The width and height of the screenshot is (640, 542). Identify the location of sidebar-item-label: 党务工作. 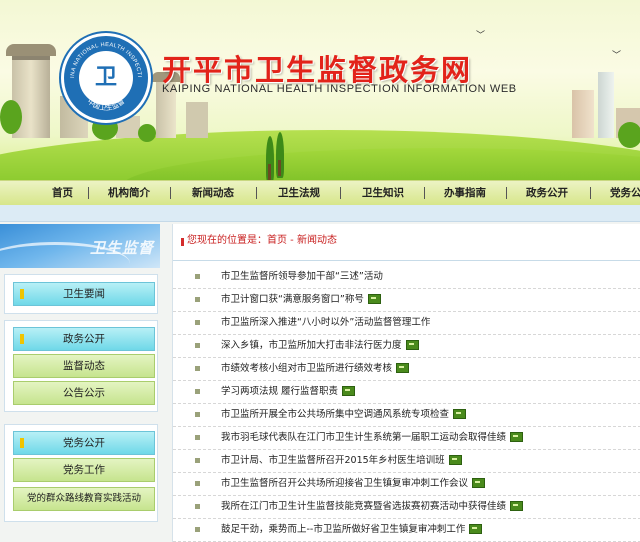
(84, 470).